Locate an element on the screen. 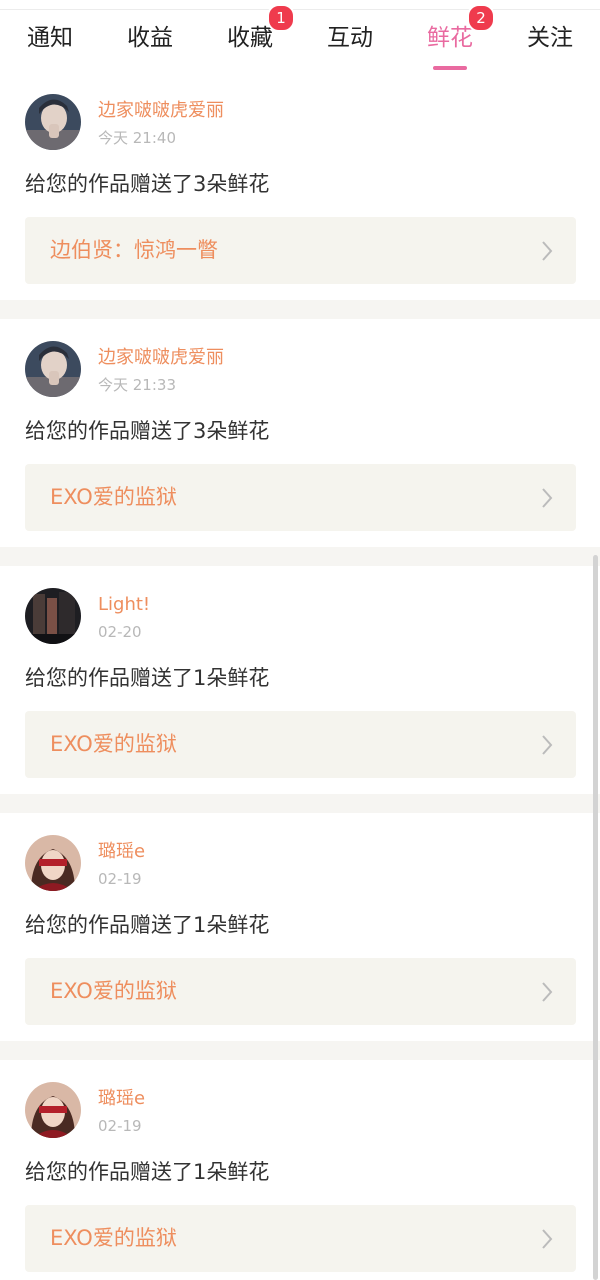 Image resolution: width=600 pixels, height=1280 pixels. tab-notice: 通知 is located at coordinates (50, 41).